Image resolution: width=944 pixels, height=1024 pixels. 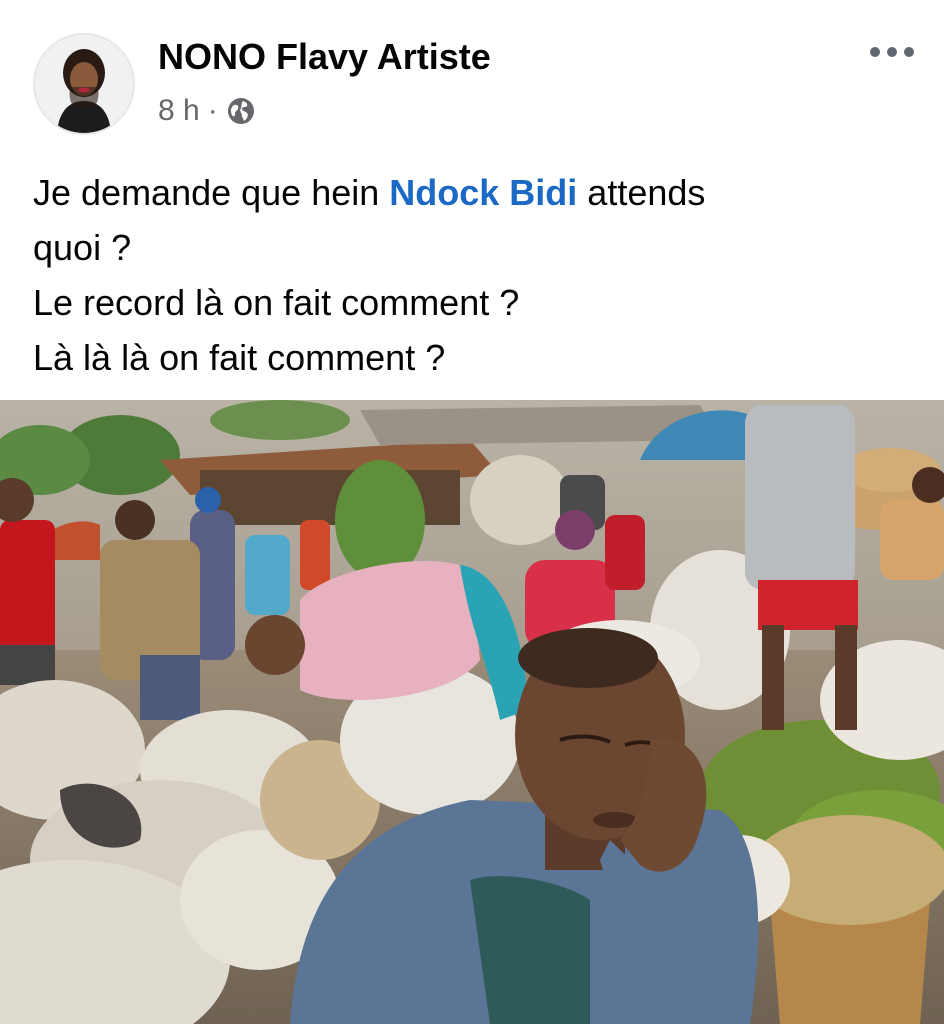 I want to click on post-meta: 8 h ·, so click(x=207, y=111).